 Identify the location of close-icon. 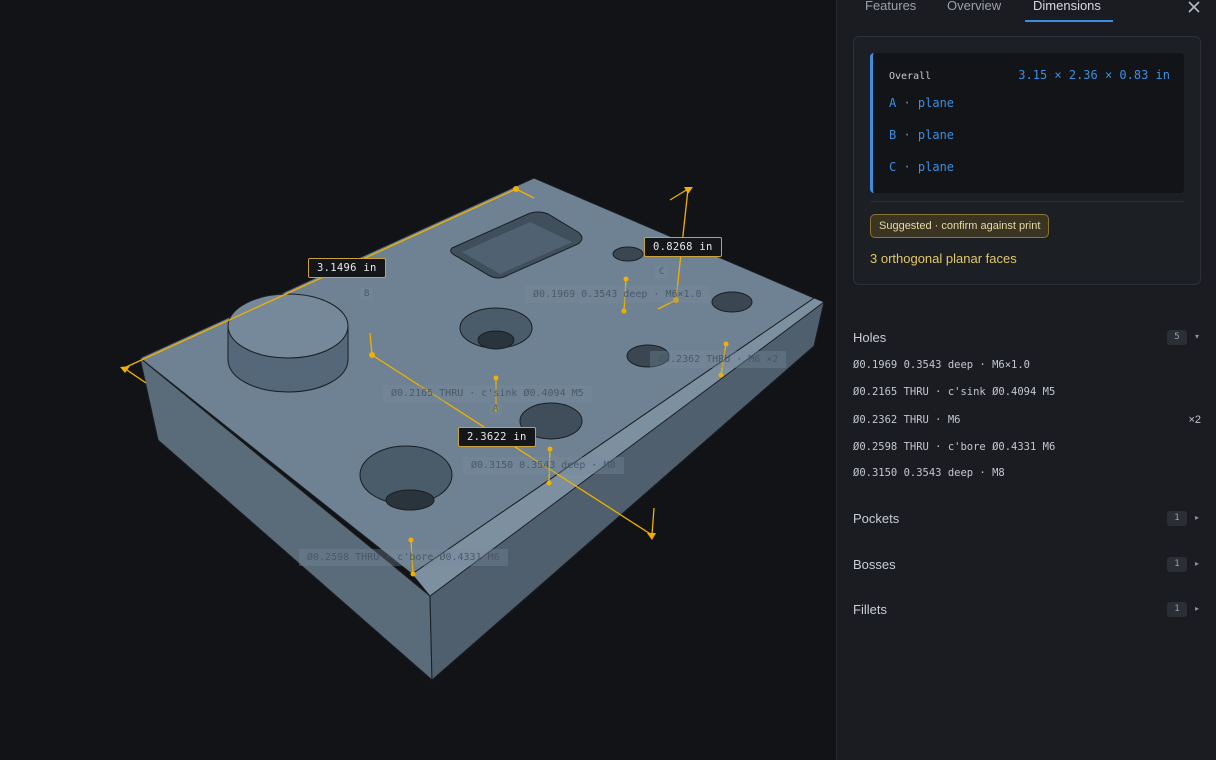
(1194, 7).